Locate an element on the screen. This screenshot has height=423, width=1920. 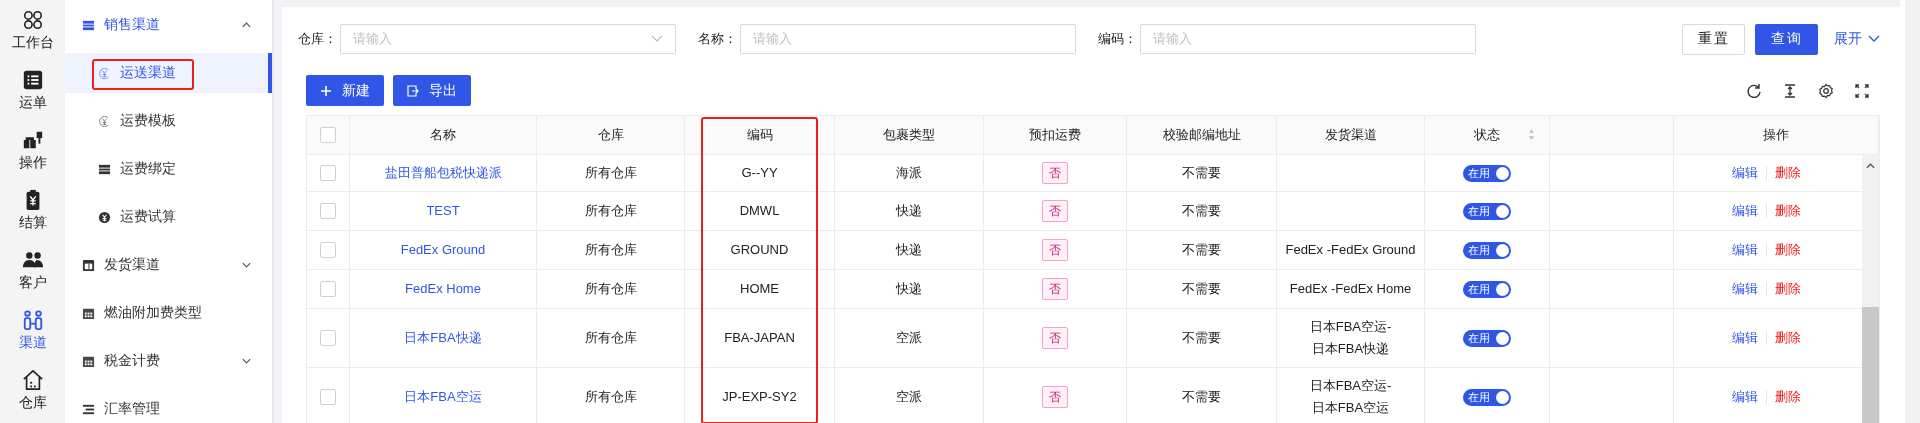
new-button: 新建 is located at coordinates (345, 90).